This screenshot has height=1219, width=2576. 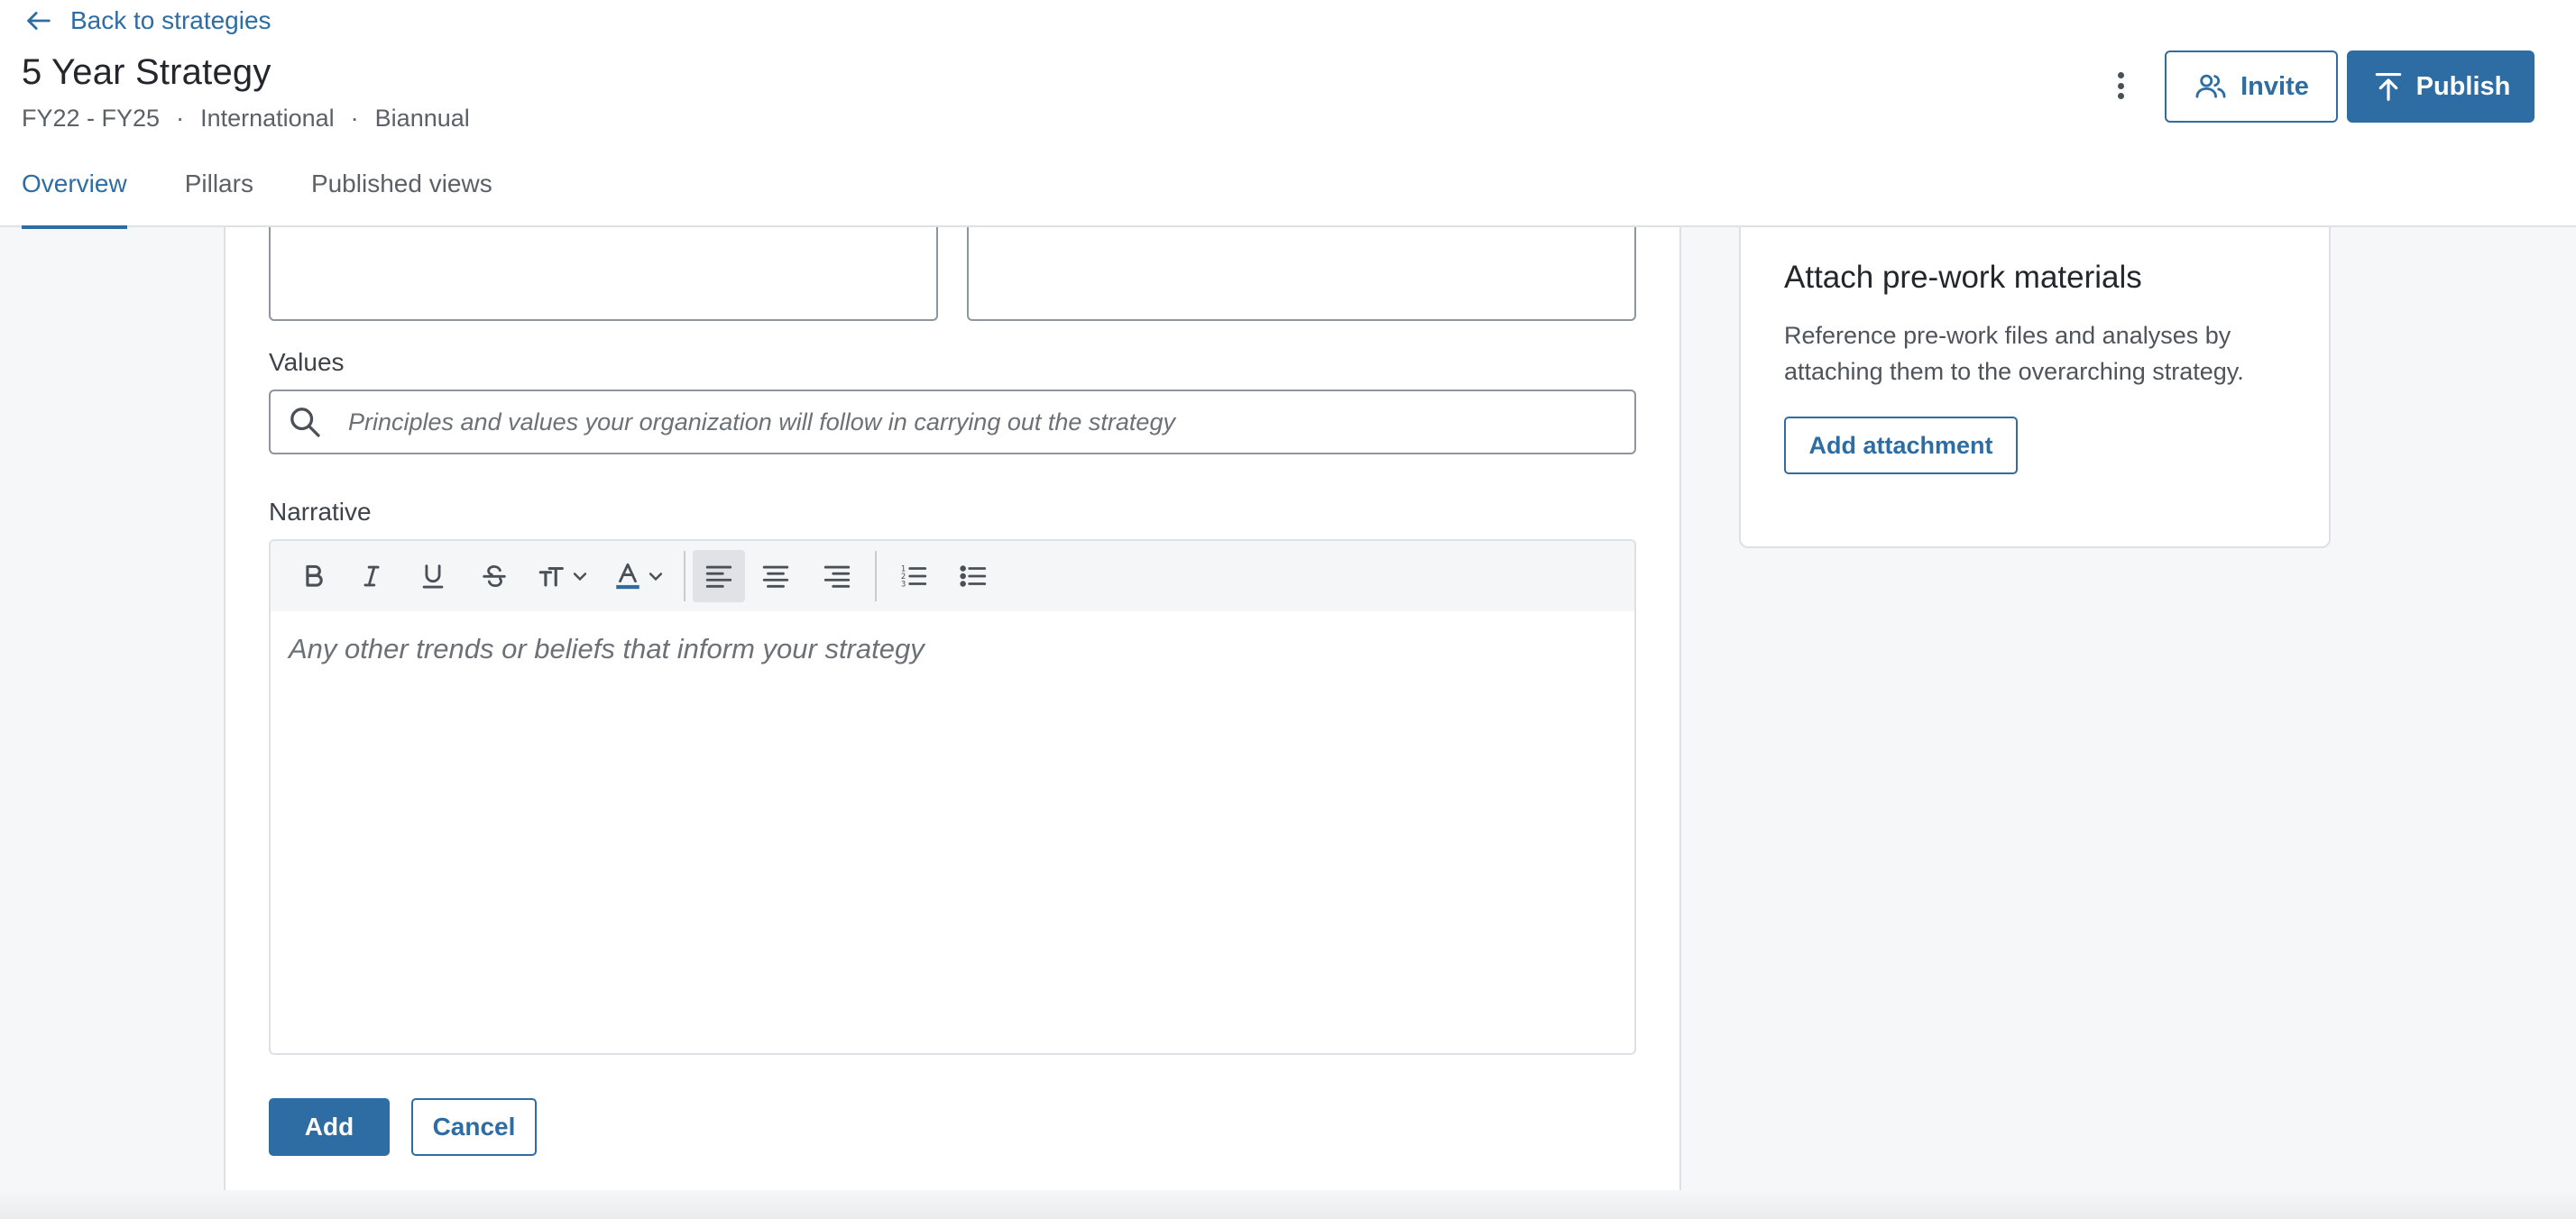 I want to click on tab-published-views: Published views, so click(x=402, y=194).